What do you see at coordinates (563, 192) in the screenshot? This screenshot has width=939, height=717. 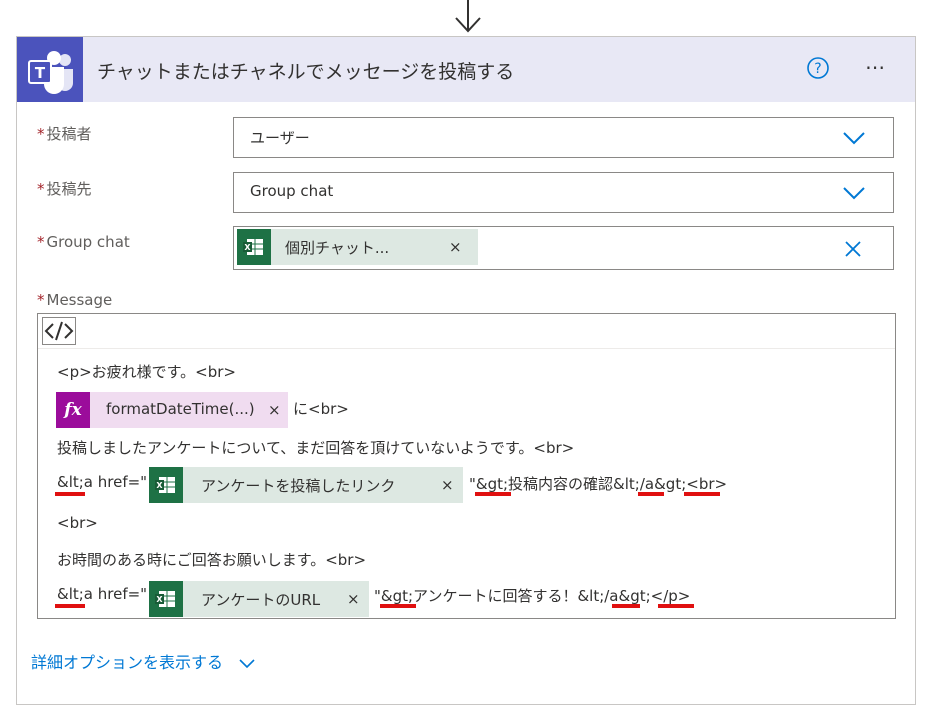 I see `post-to-dropdown: Group chat` at bounding box center [563, 192].